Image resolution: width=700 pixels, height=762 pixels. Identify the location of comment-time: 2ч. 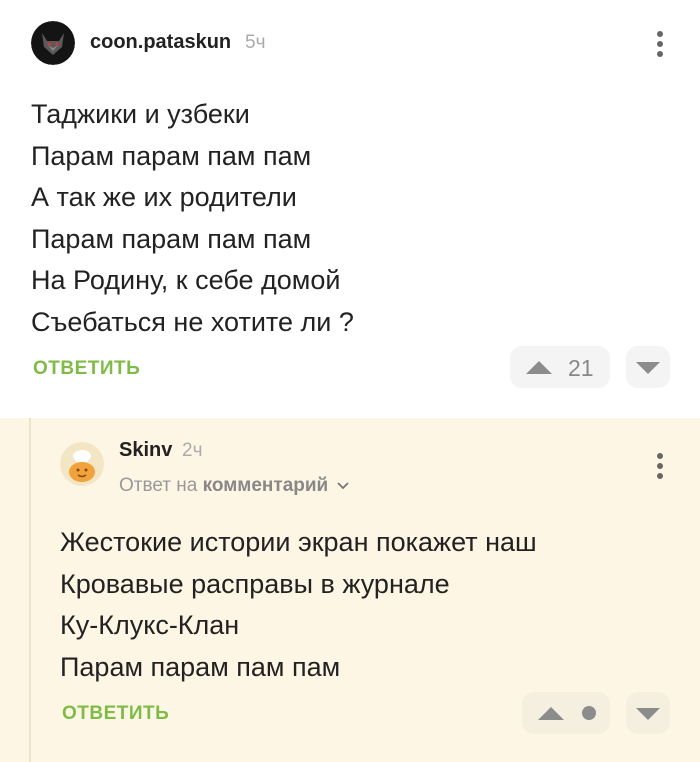
(192, 450).